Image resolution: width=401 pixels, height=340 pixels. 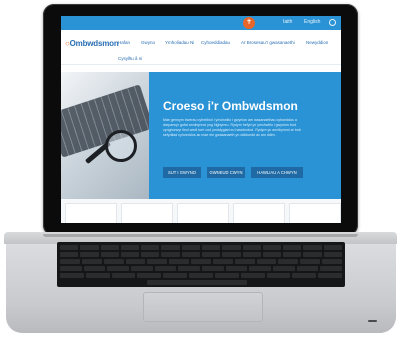 What do you see at coordinates (121, 146) in the screenshot?
I see `magnifying-glass-icon` at bounding box center [121, 146].